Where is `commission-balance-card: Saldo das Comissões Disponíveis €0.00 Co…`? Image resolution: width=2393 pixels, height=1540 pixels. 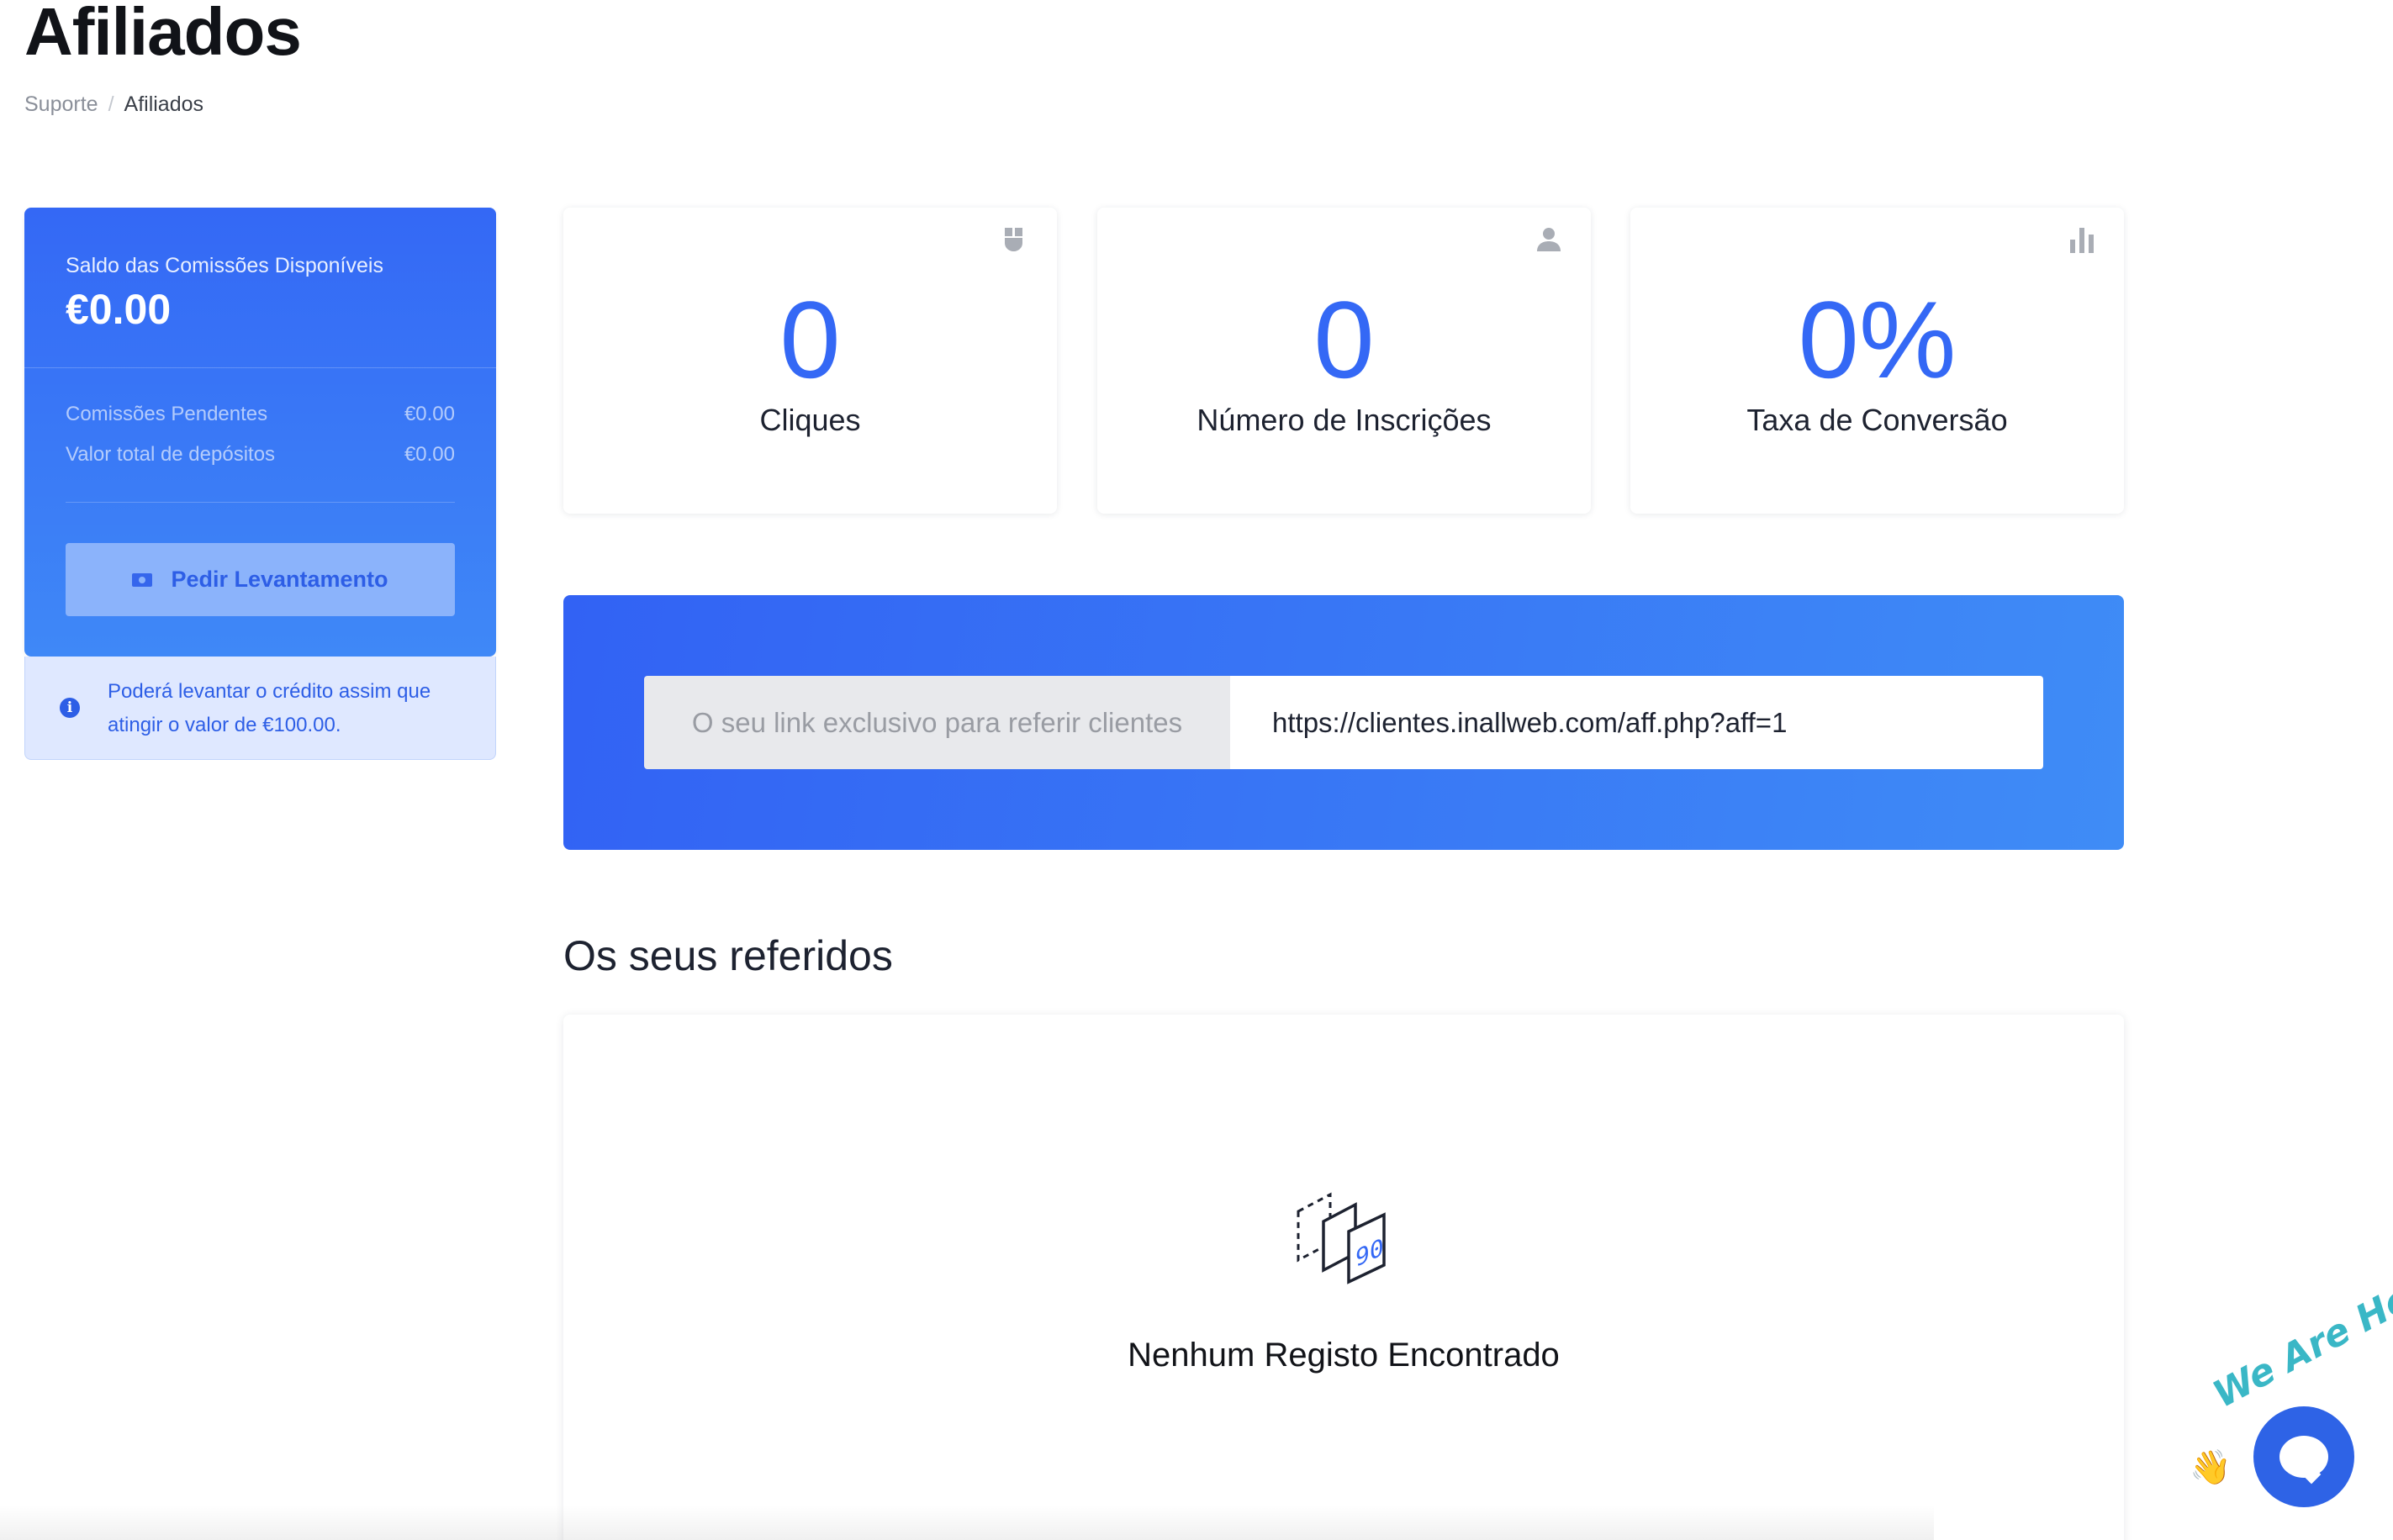 commission-balance-card: Saldo das Comissões Disponíveis €0.00 Co… is located at coordinates (260, 432).